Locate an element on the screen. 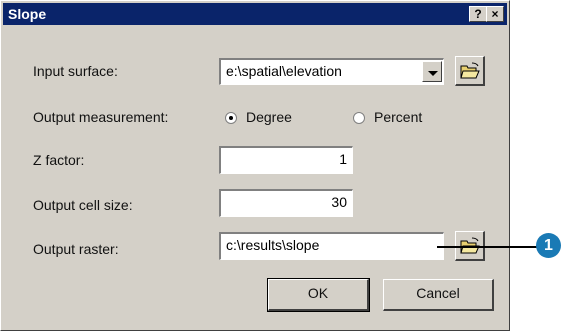 The width and height of the screenshot is (561, 331). z-factor-value: 1 is located at coordinates (343, 159).